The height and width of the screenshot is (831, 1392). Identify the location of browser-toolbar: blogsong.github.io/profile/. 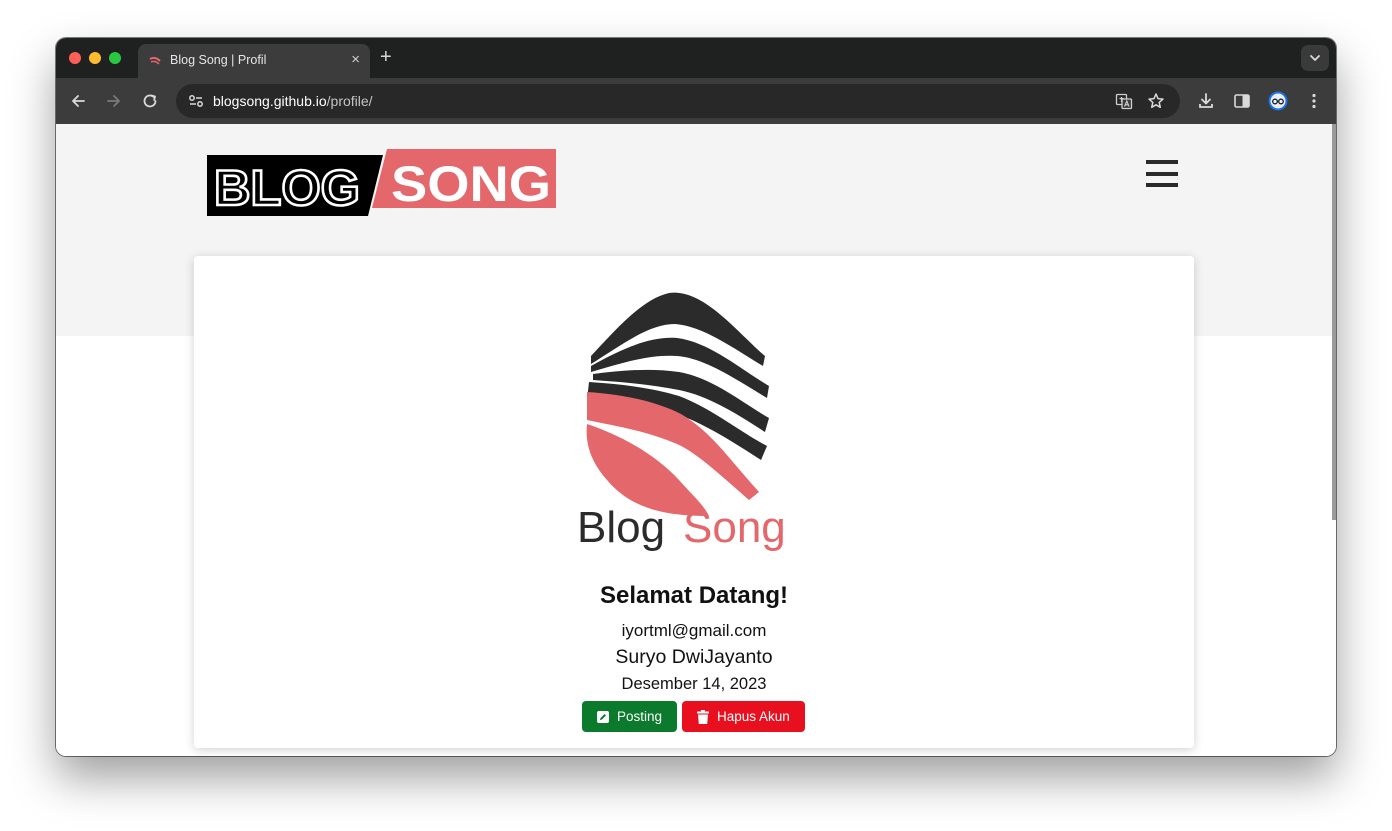
(696, 101).